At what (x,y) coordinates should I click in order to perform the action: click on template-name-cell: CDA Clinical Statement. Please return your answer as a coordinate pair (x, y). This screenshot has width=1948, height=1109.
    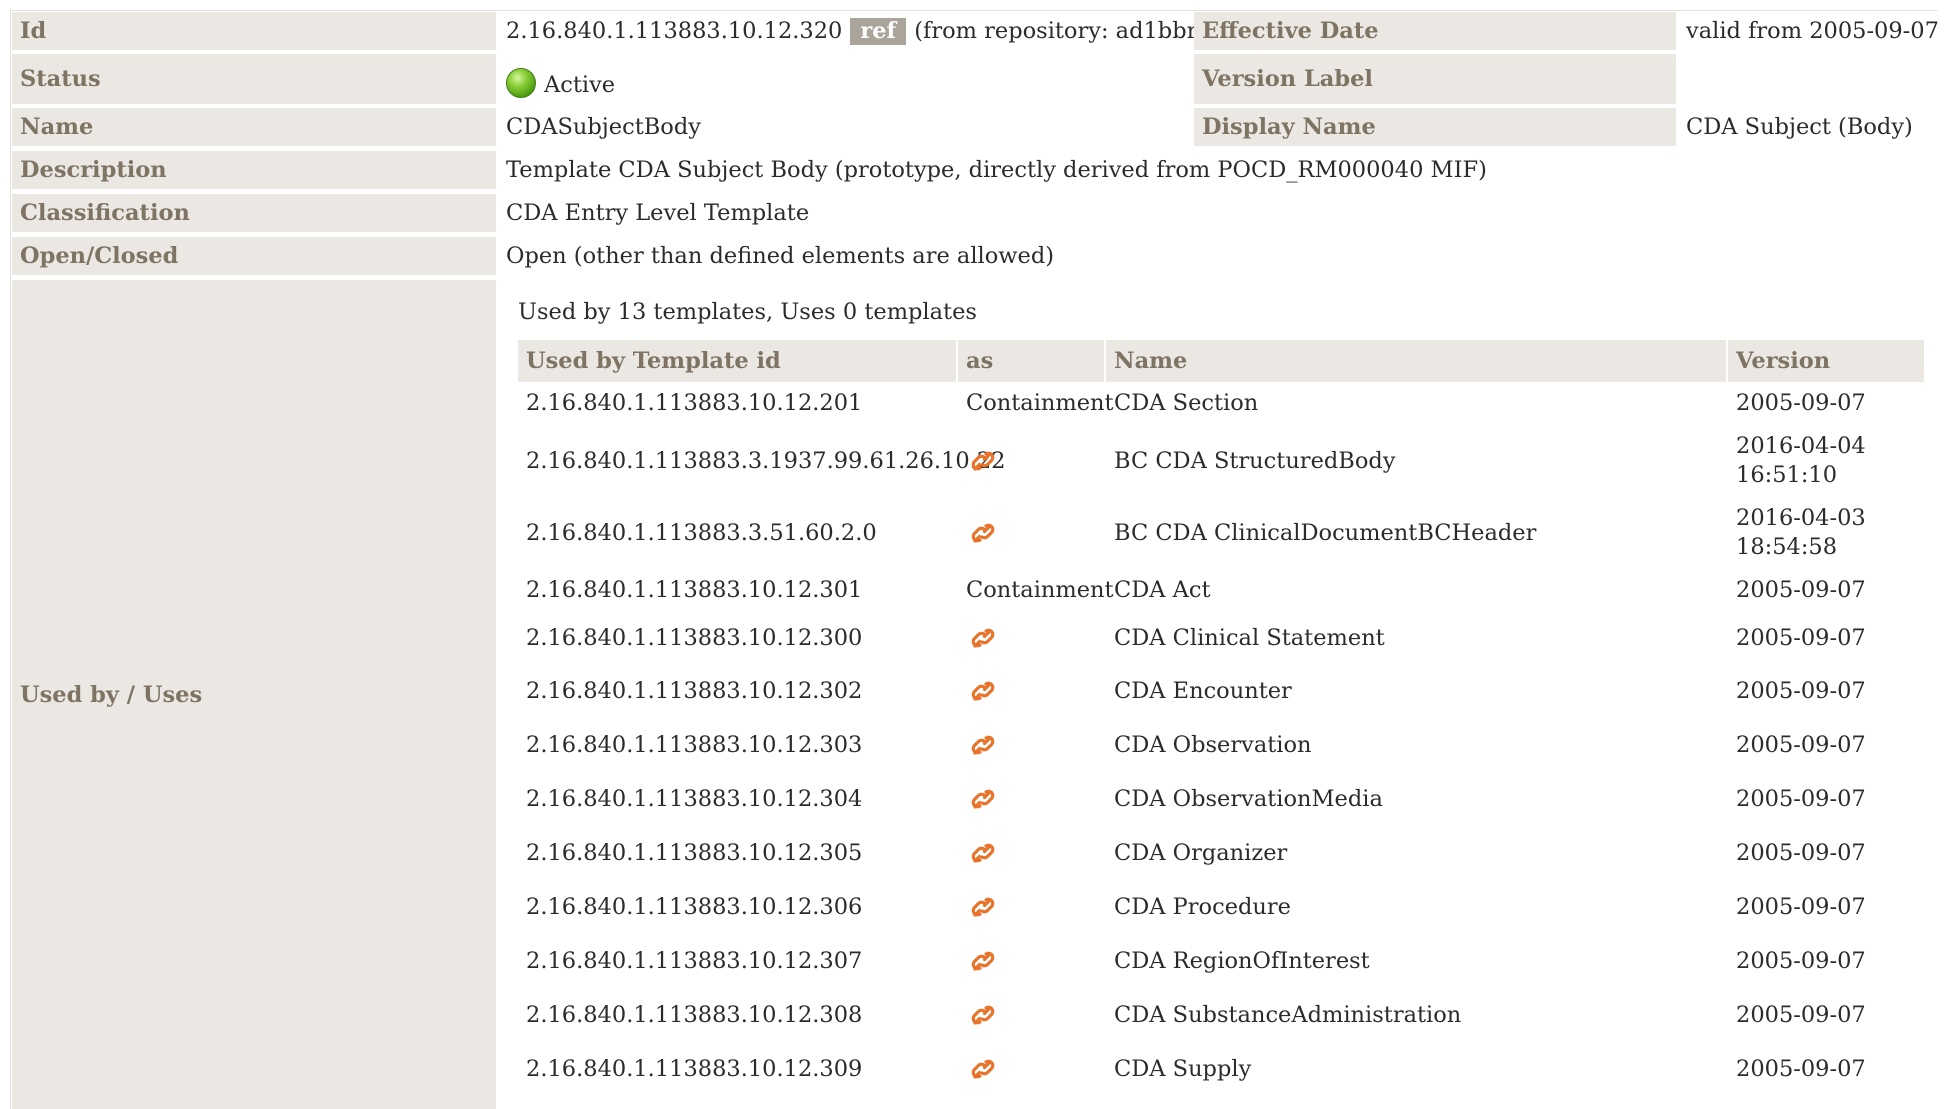
    Looking at the image, I should click on (1417, 638).